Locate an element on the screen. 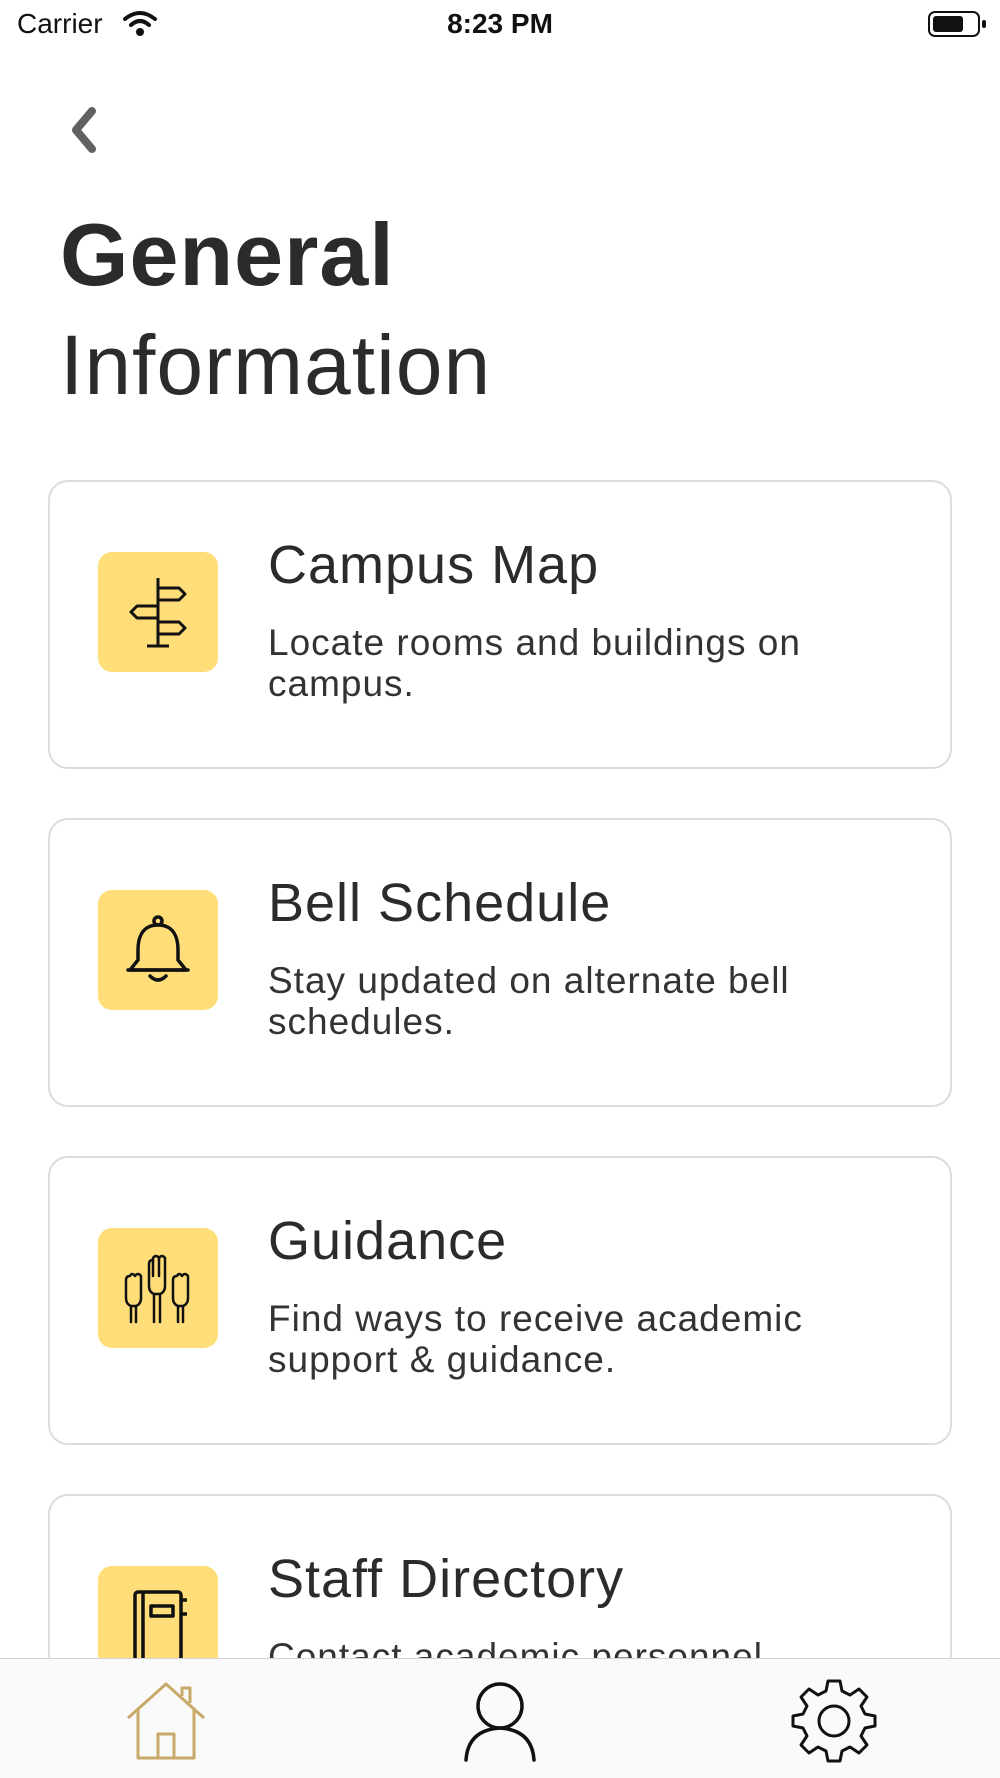 The height and width of the screenshot is (1778, 1000). card-title: Staff Directory is located at coordinates (446, 1579).